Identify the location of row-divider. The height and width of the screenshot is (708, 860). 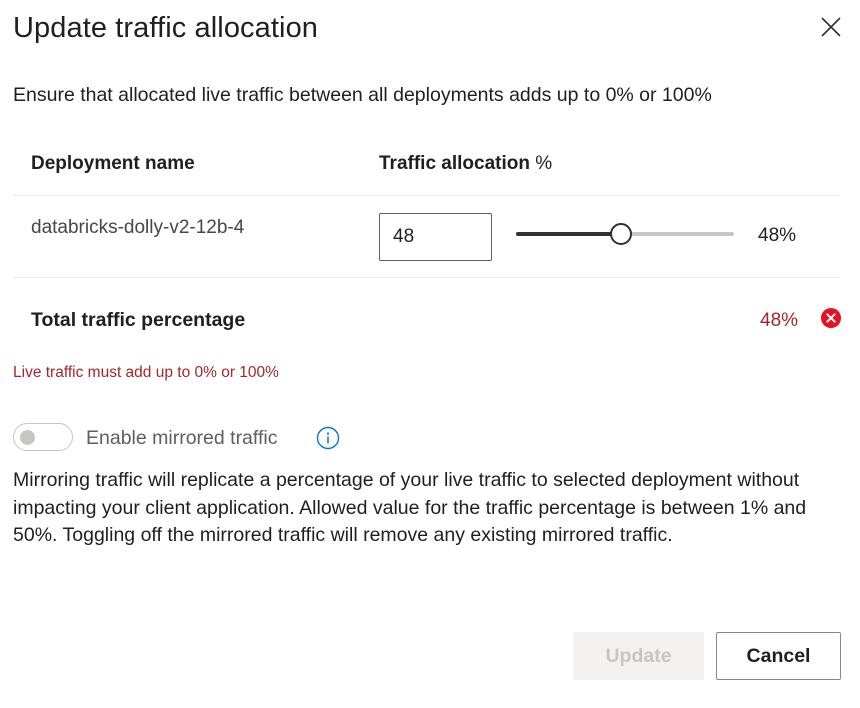
(426, 277).